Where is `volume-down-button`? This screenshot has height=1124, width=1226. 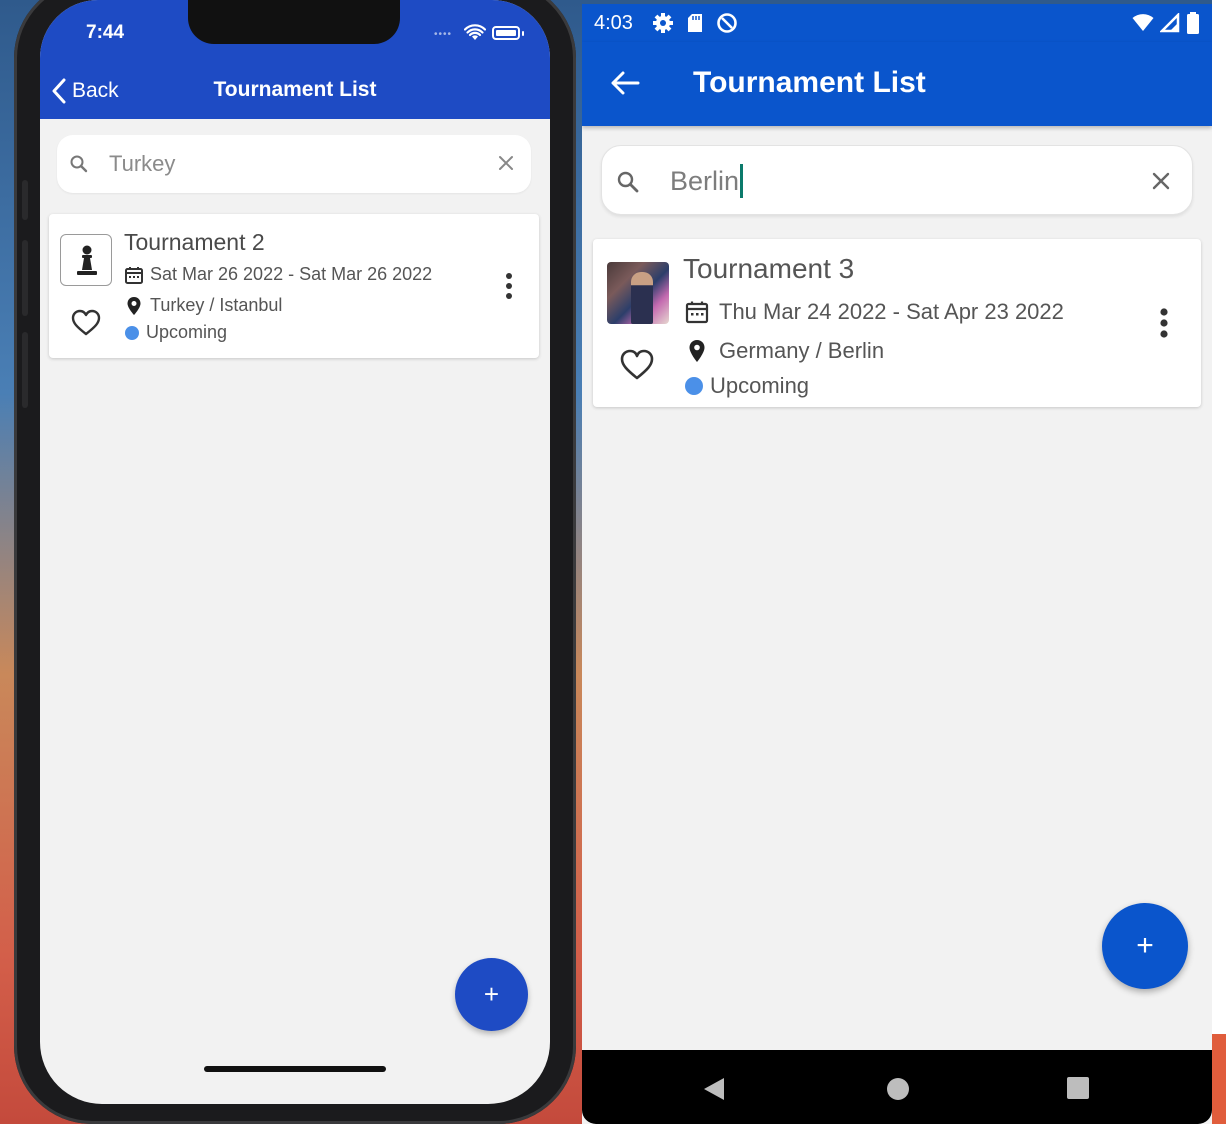
volume-down-button is located at coordinates (25, 370).